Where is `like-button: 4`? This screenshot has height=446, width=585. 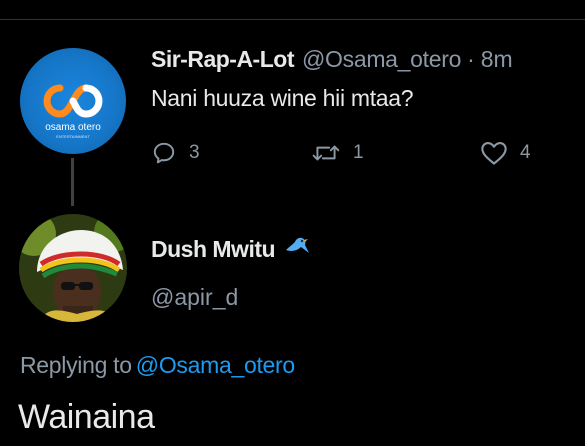 like-button: 4 is located at coordinates (505, 153).